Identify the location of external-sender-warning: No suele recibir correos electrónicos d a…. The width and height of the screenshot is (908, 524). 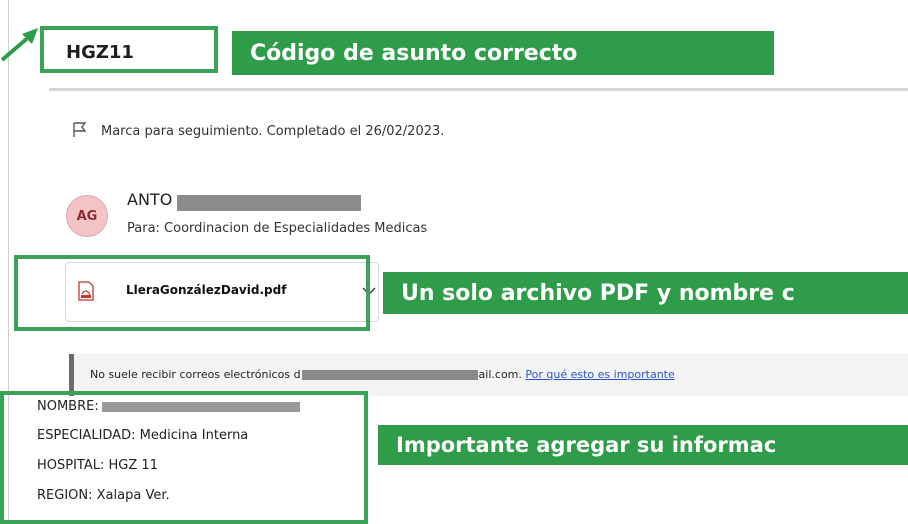
(488, 375).